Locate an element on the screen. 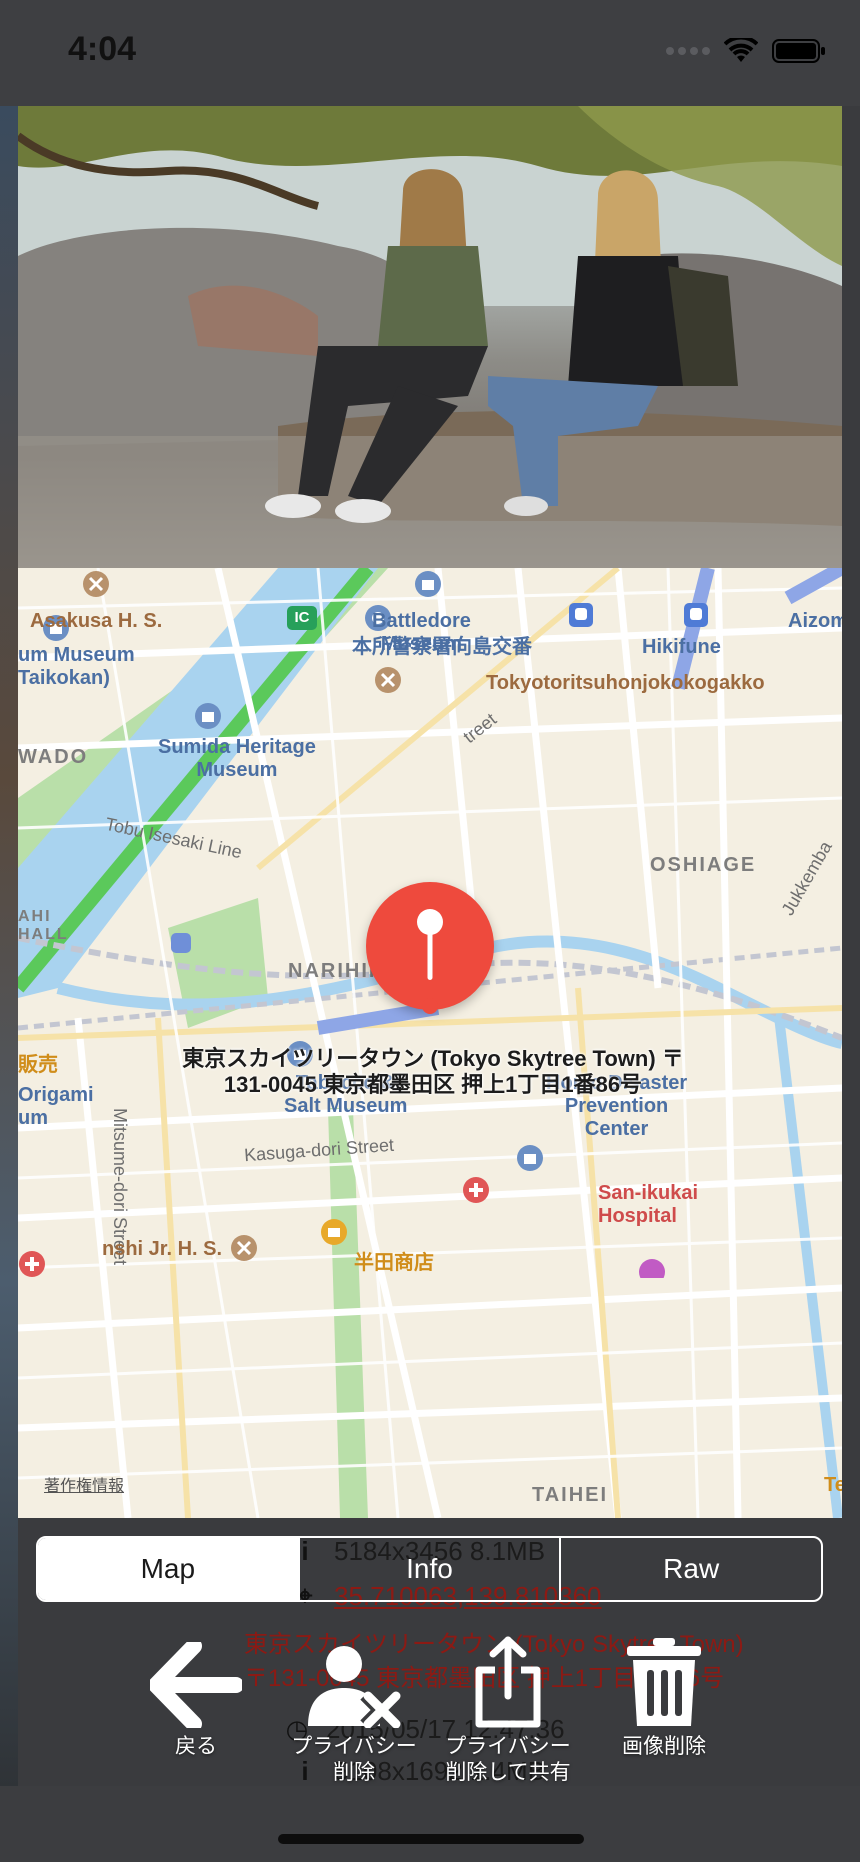 This screenshot has height=1862, width=860. map-label-taihei: TAIHEI is located at coordinates (570, 1495).